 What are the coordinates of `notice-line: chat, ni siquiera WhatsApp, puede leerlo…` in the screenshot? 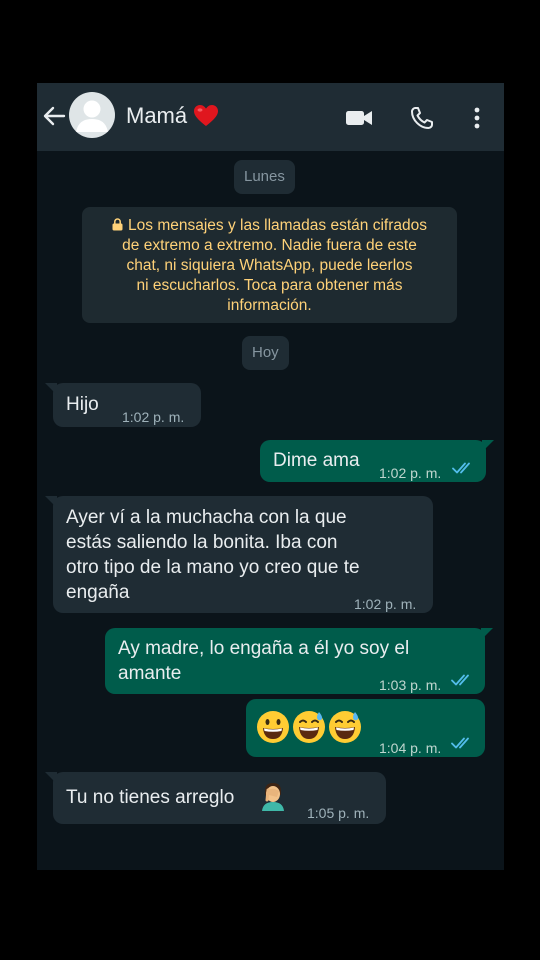 It's located at (269, 265).